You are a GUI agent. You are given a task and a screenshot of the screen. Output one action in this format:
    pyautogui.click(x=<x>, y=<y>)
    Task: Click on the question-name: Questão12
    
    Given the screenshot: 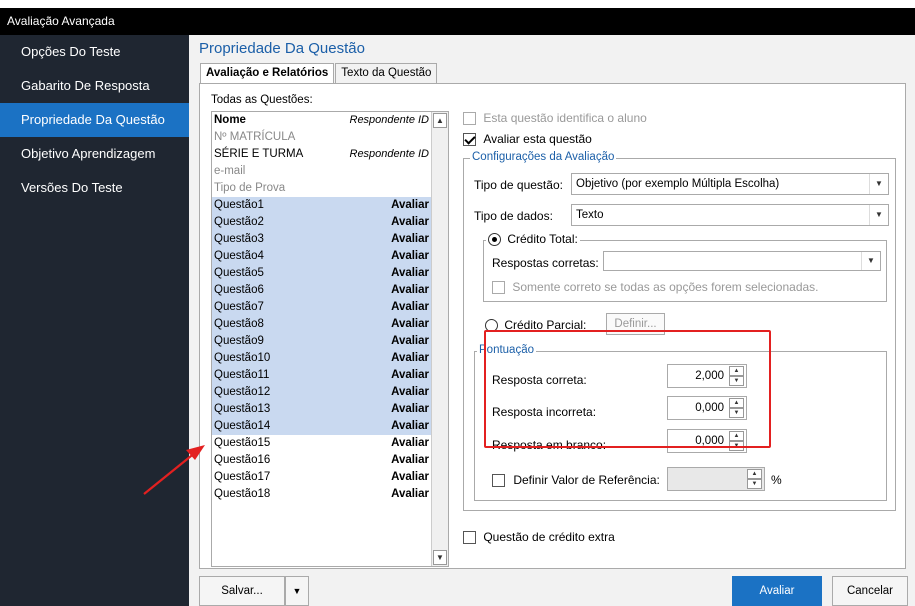 What is the action you would take?
    pyautogui.click(x=242, y=392)
    